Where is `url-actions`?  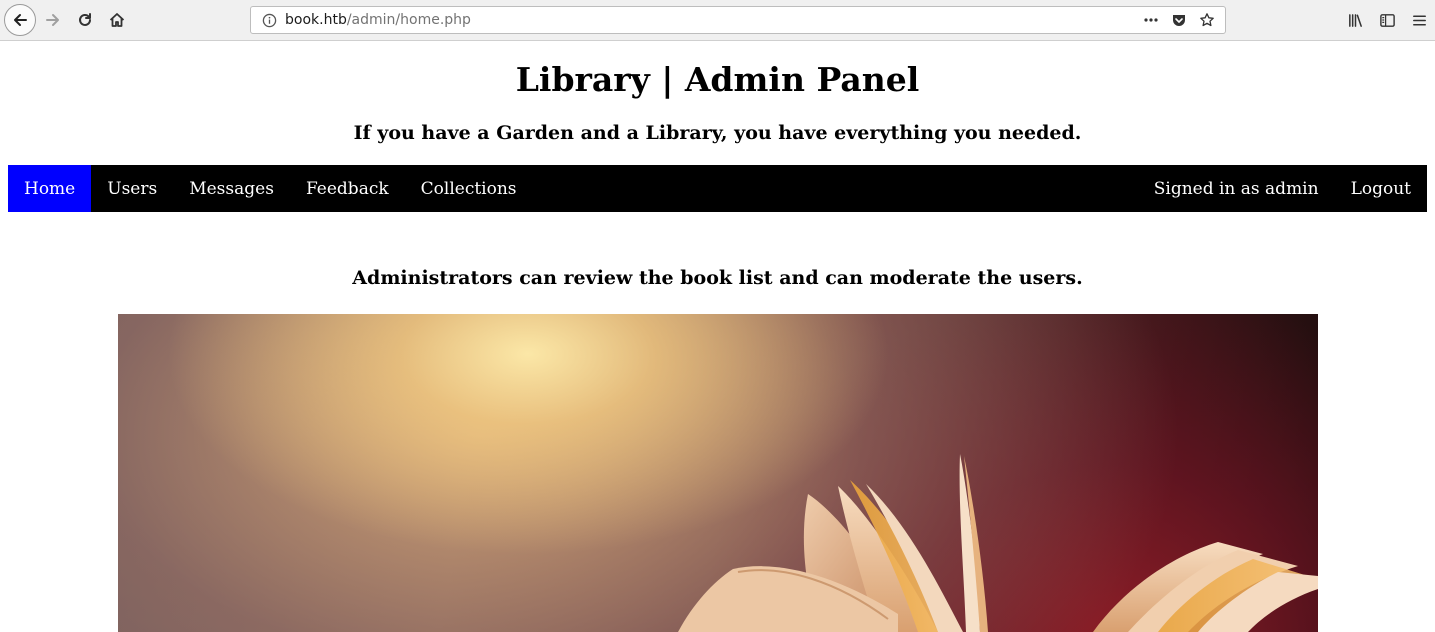
url-actions is located at coordinates (1179, 20).